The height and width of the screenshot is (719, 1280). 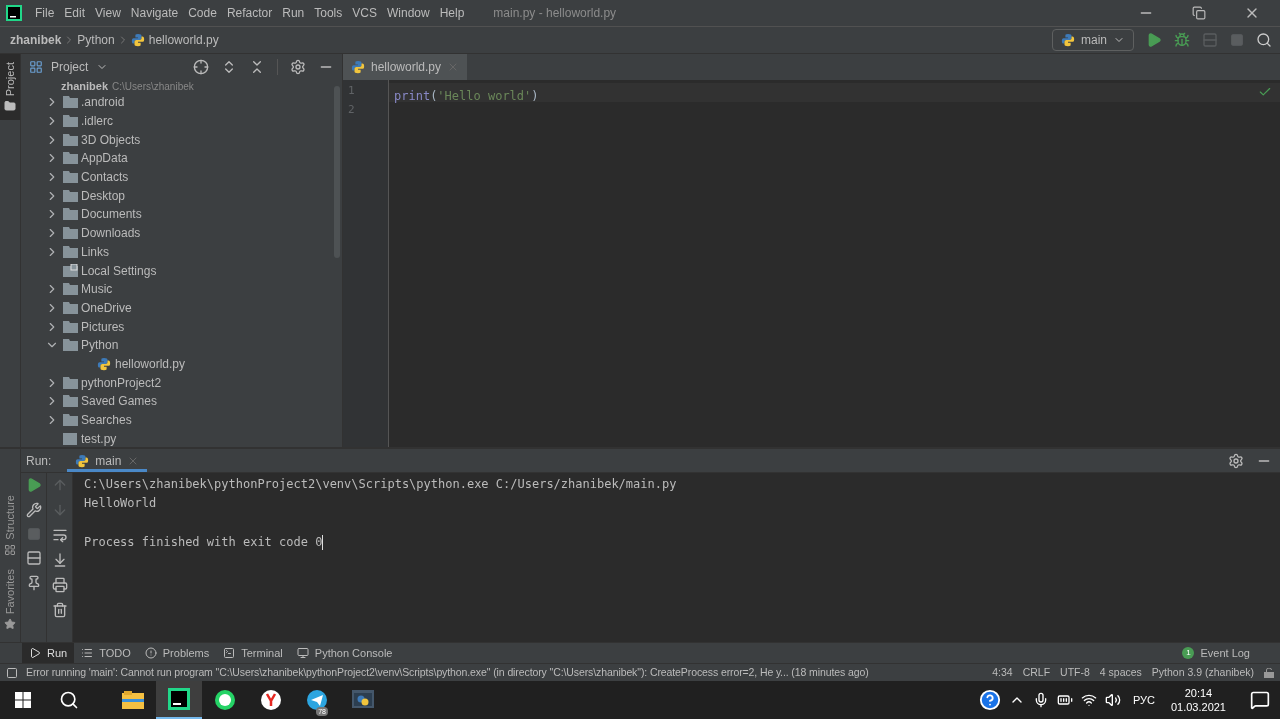 What do you see at coordinates (1199, 13) in the screenshot?
I see `restore-icon` at bounding box center [1199, 13].